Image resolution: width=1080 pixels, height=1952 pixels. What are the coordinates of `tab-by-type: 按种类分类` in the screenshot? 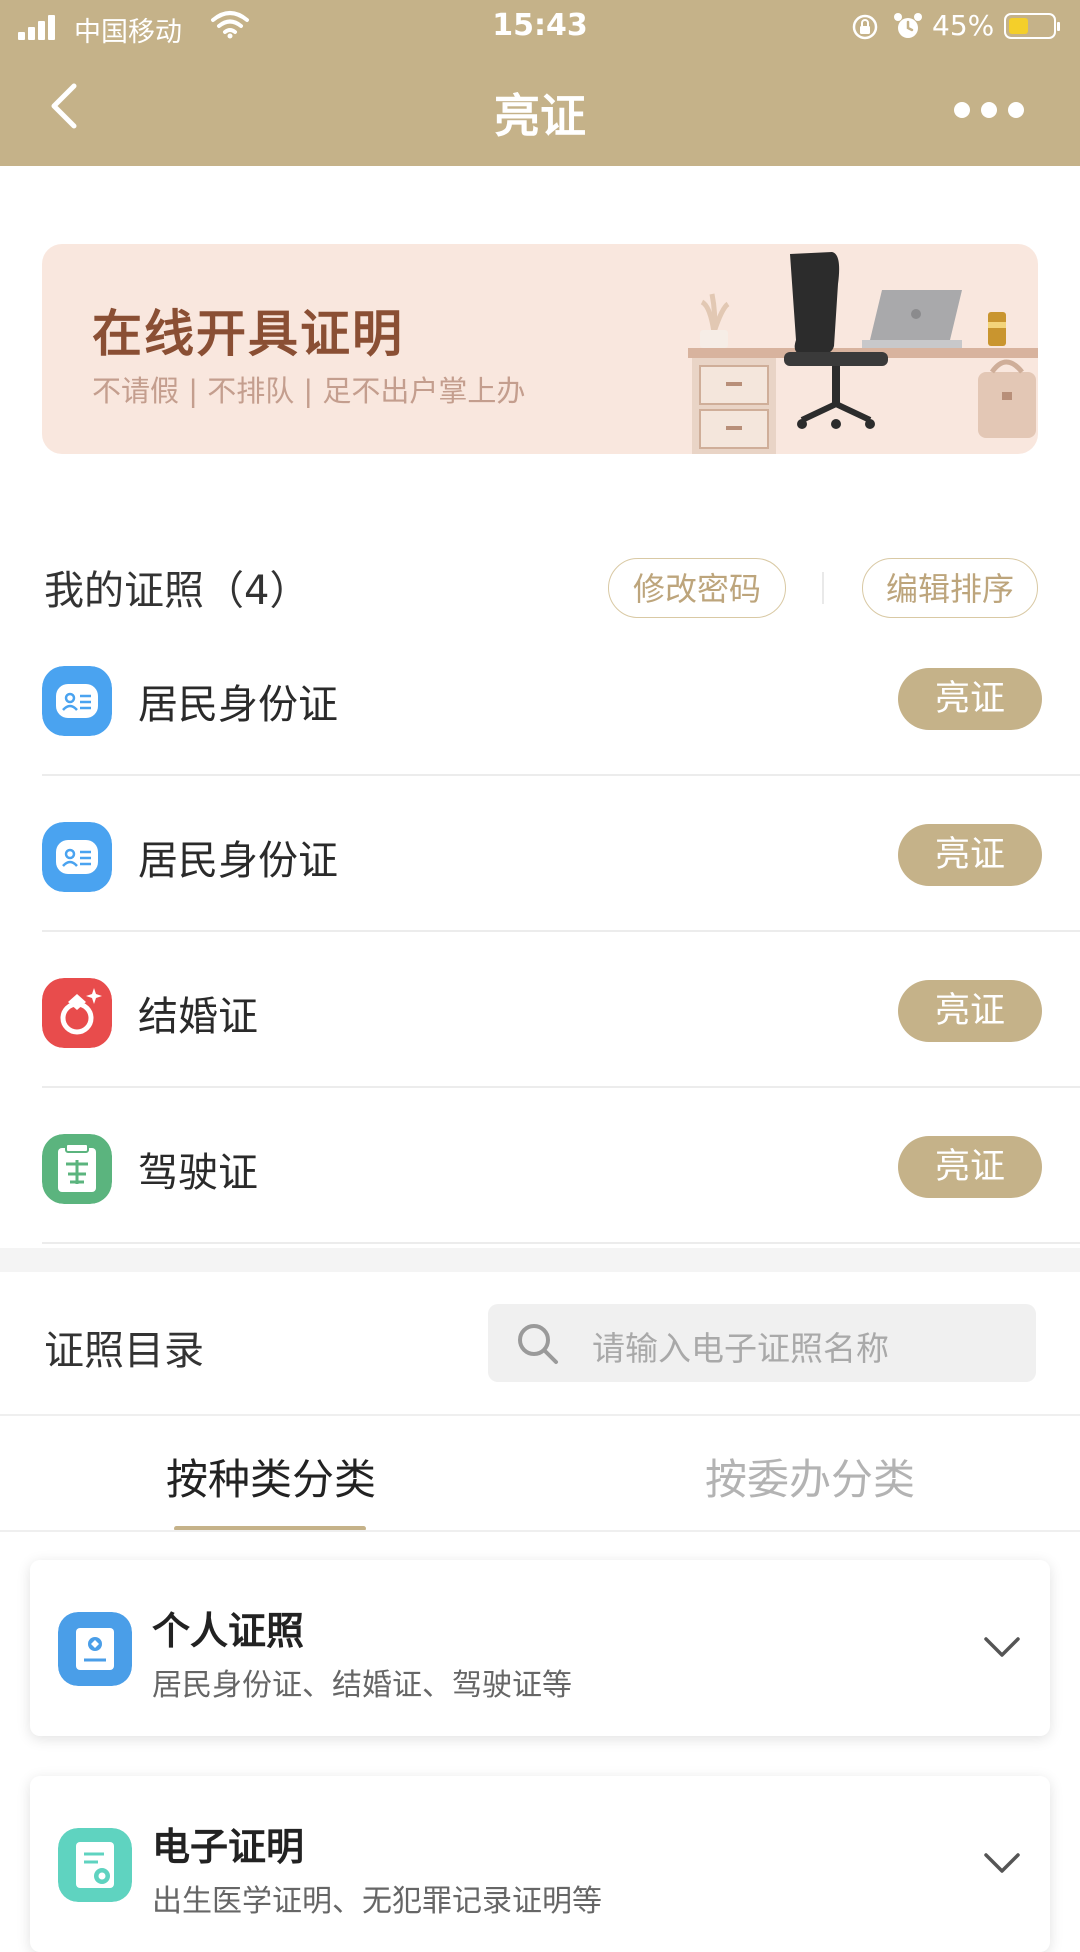 It's located at (271, 1476).